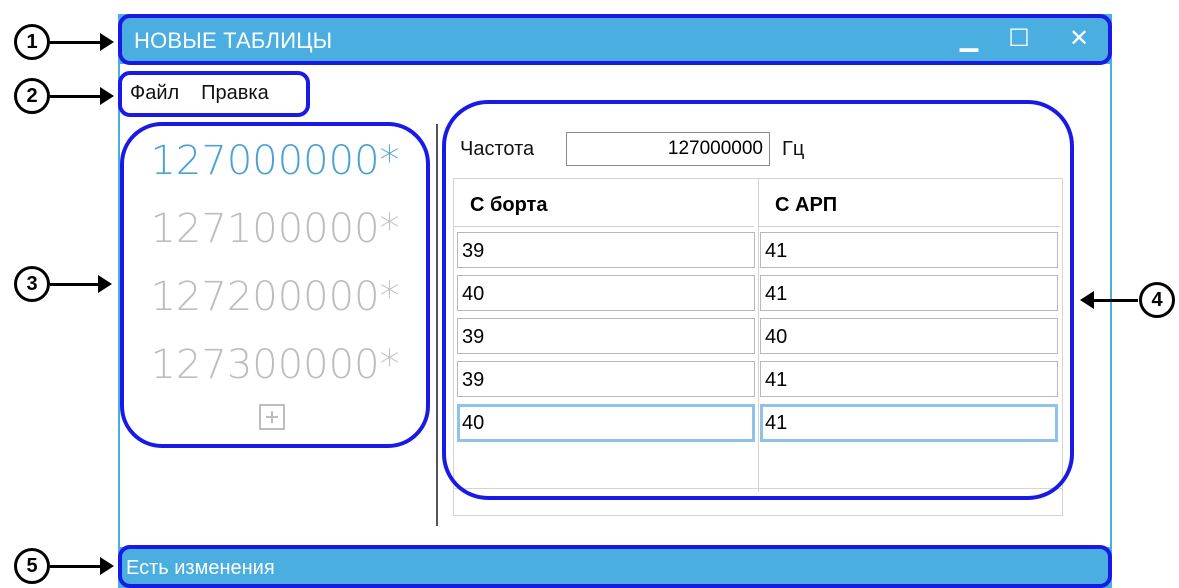  What do you see at coordinates (32, 284) in the screenshot?
I see `callout-number: 3` at bounding box center [32, 284].